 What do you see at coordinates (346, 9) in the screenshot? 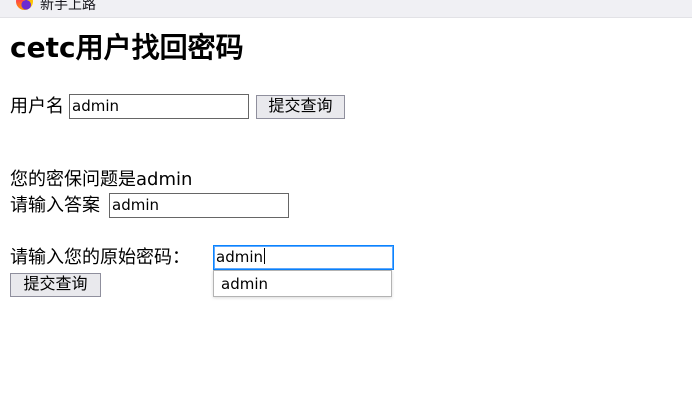
I see `browser-tab-bar: 新手上路` at bounding box center [346, 9].